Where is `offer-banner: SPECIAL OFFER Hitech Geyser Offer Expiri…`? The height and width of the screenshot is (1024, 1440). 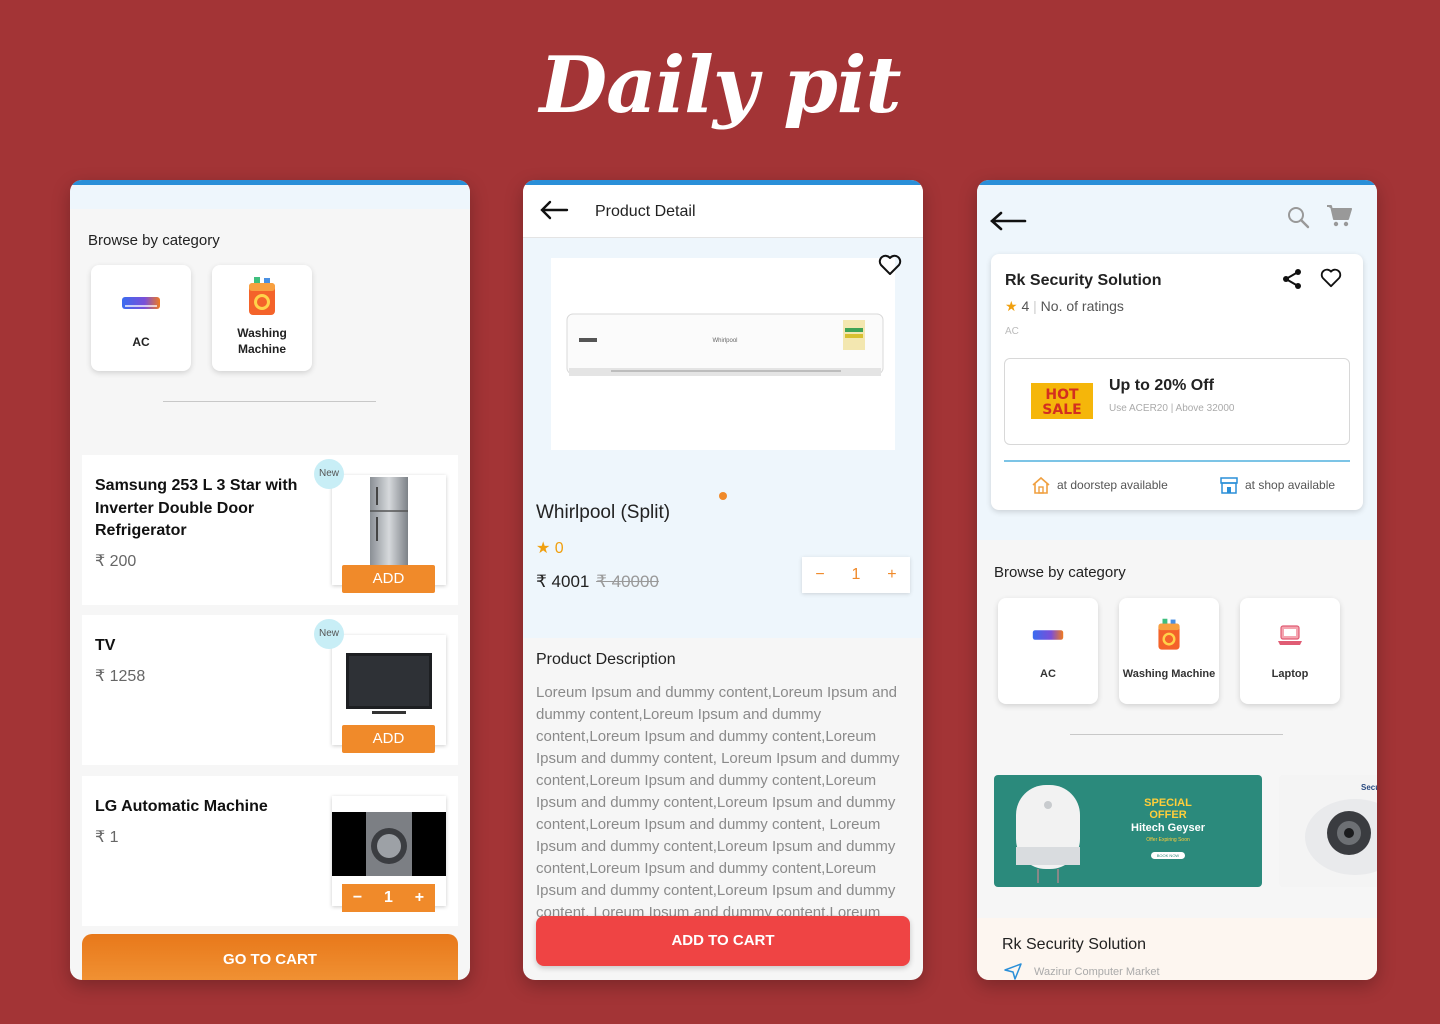
offer-banner: SPECIAL OFFER Hitech Geyser Offer Expiri… is located at coordinates (1128, 831).